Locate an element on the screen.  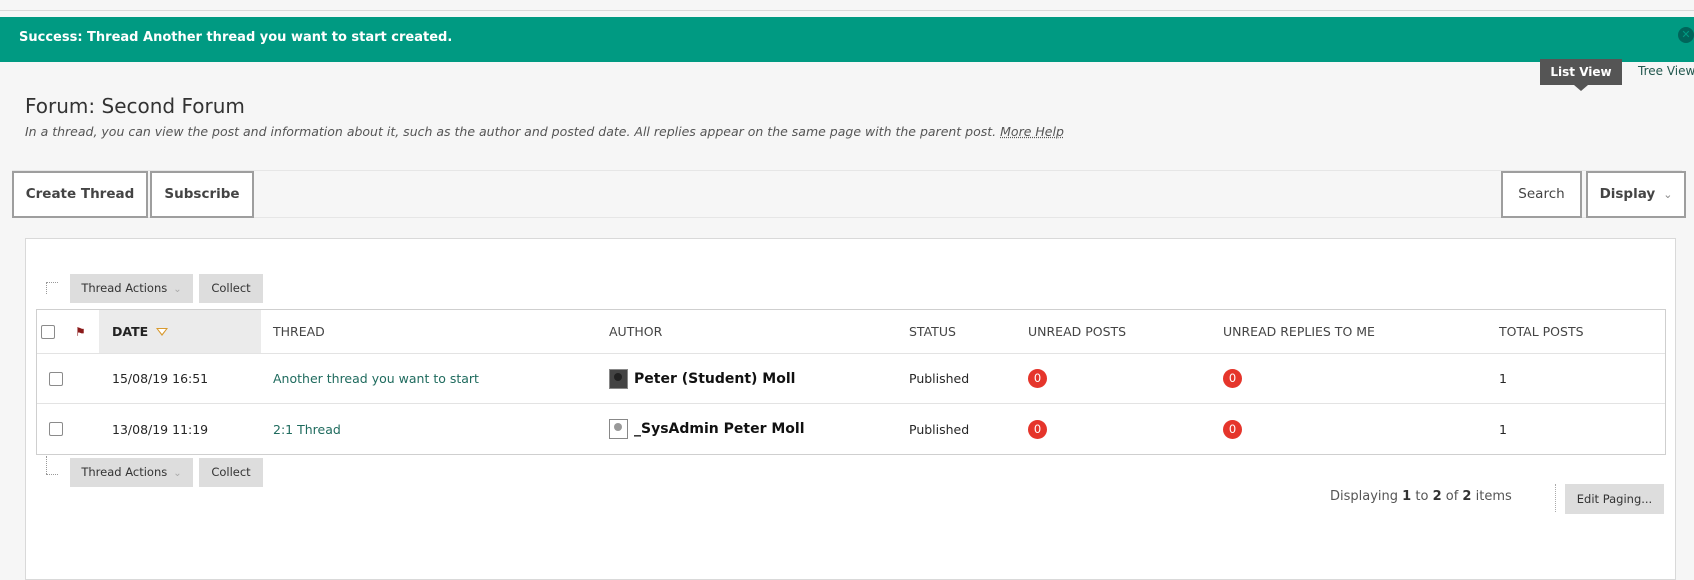
paging-to-word: to is located at coordinates (1422, 496).